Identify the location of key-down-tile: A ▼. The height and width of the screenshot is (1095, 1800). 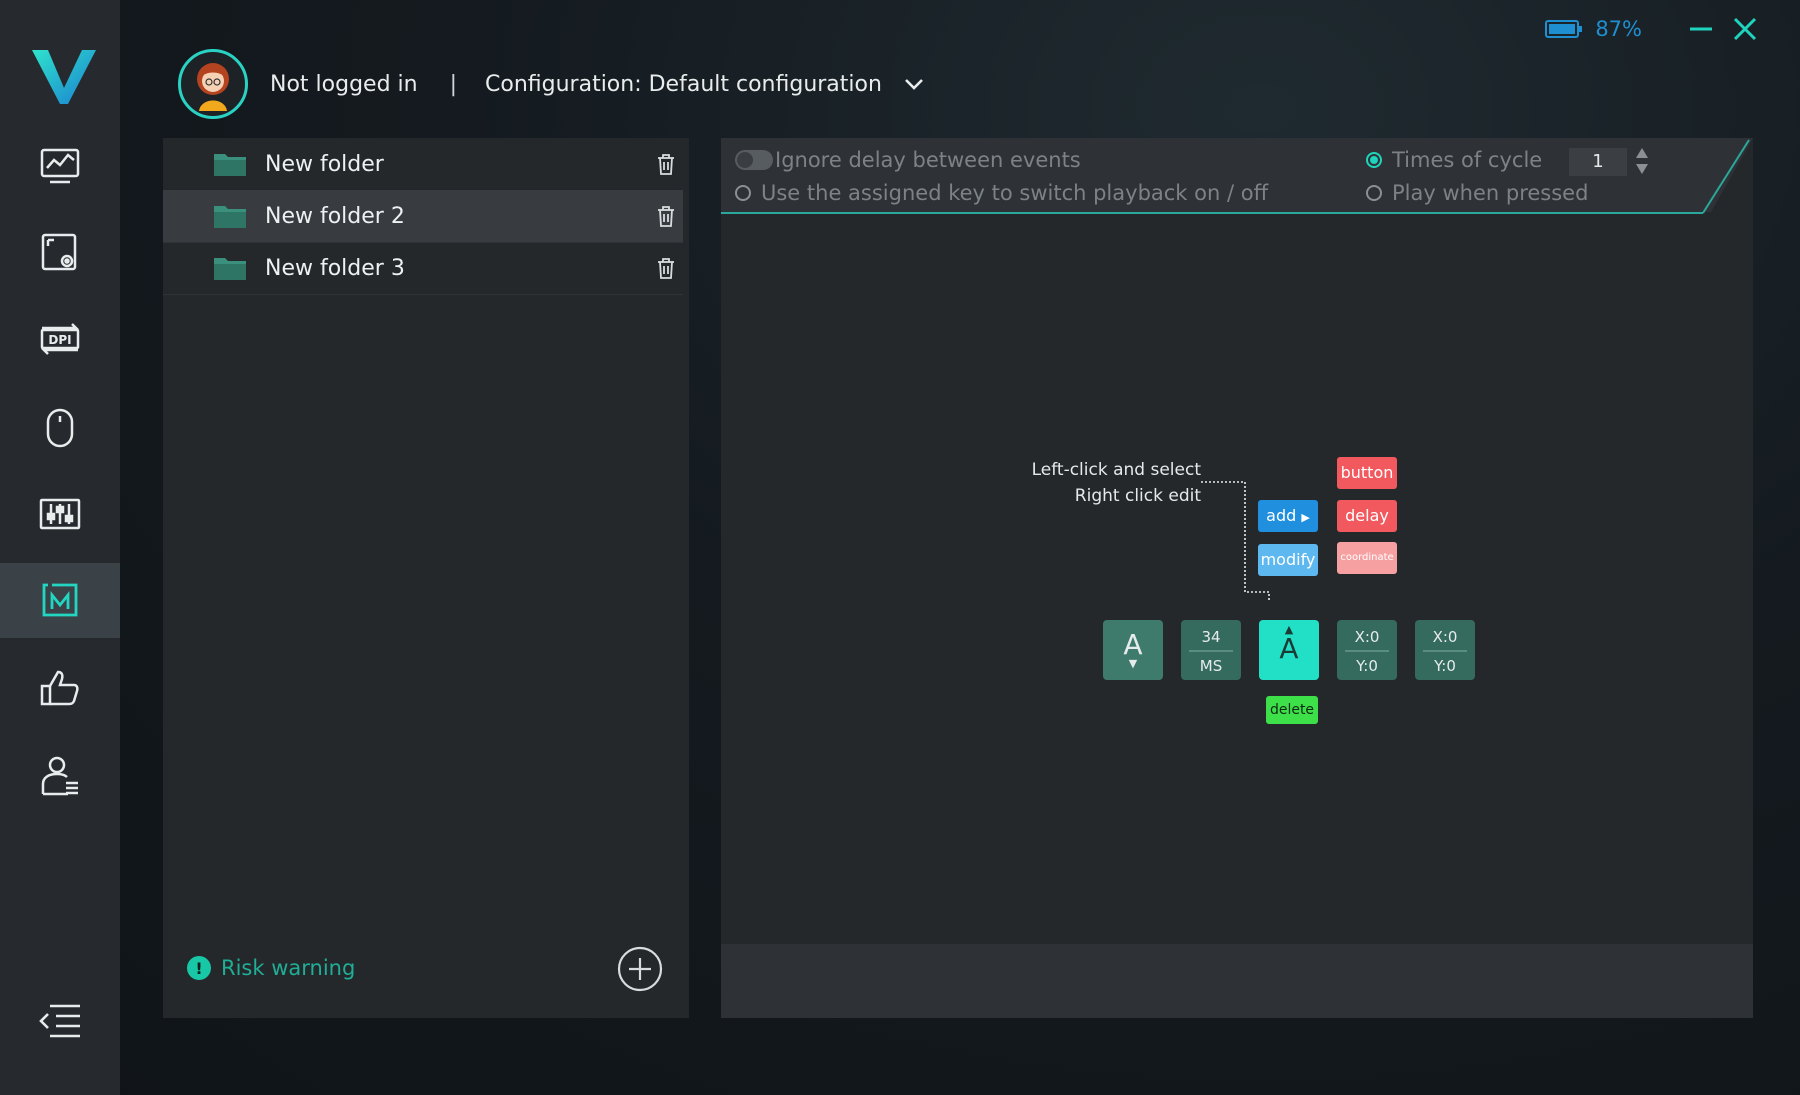
(1133, 650).